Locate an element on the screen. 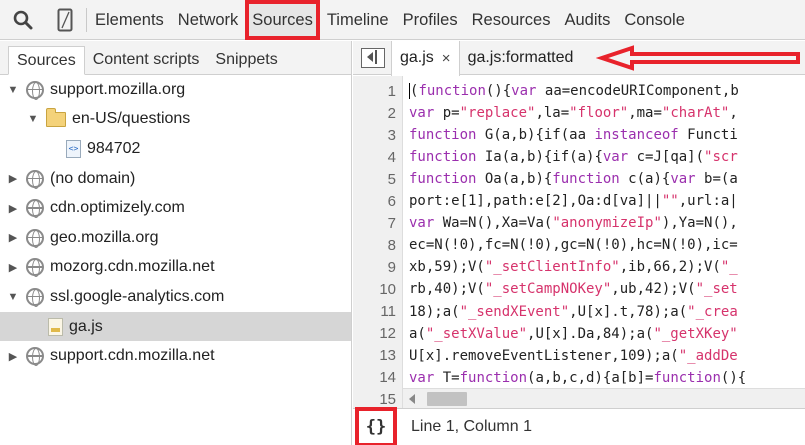  line-number: 15 is located at coordinates (376, 399).